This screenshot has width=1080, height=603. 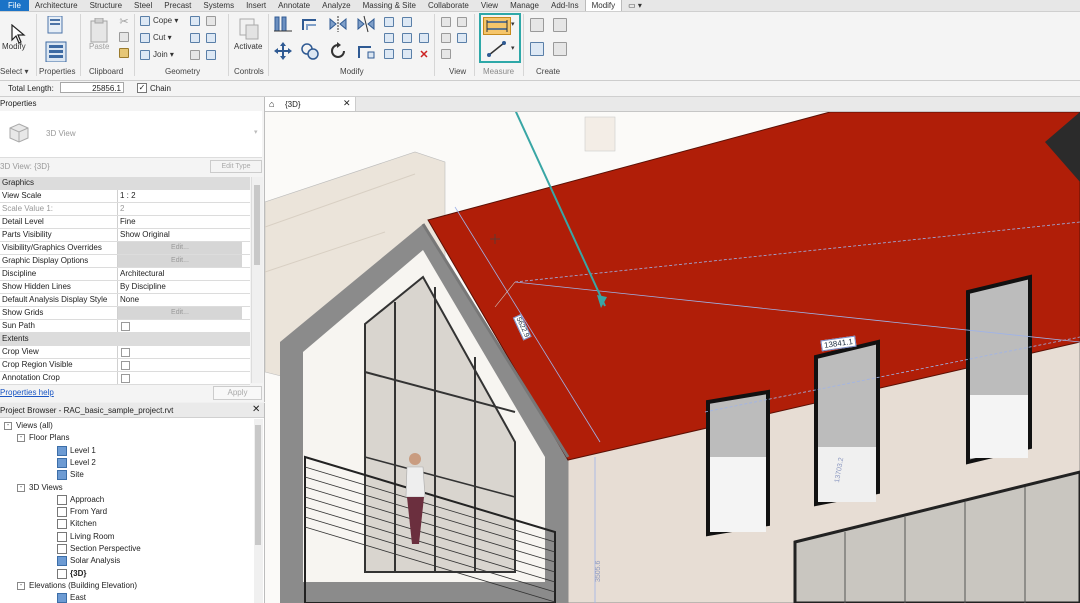 I want to click on offset-tool-button, so click(x=310, y=24).